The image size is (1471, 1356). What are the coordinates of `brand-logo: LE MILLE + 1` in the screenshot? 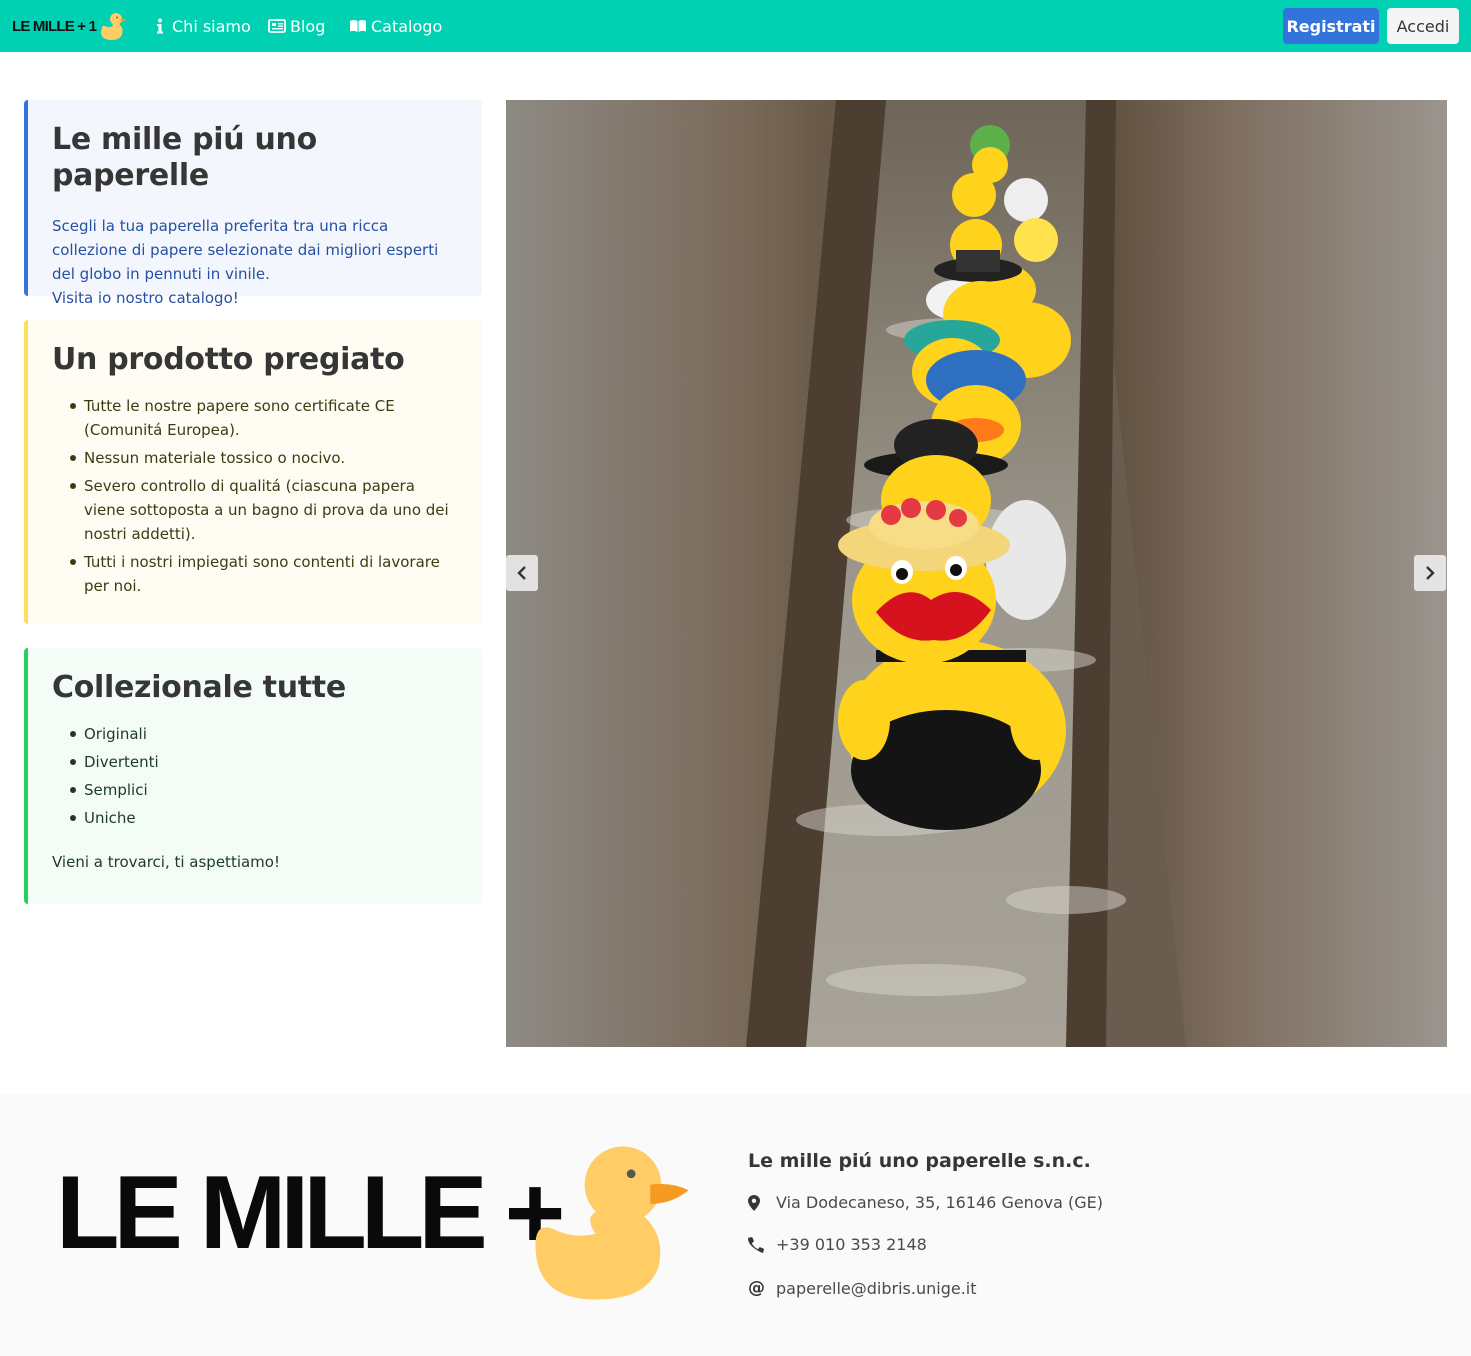 It's located at (70, 26).